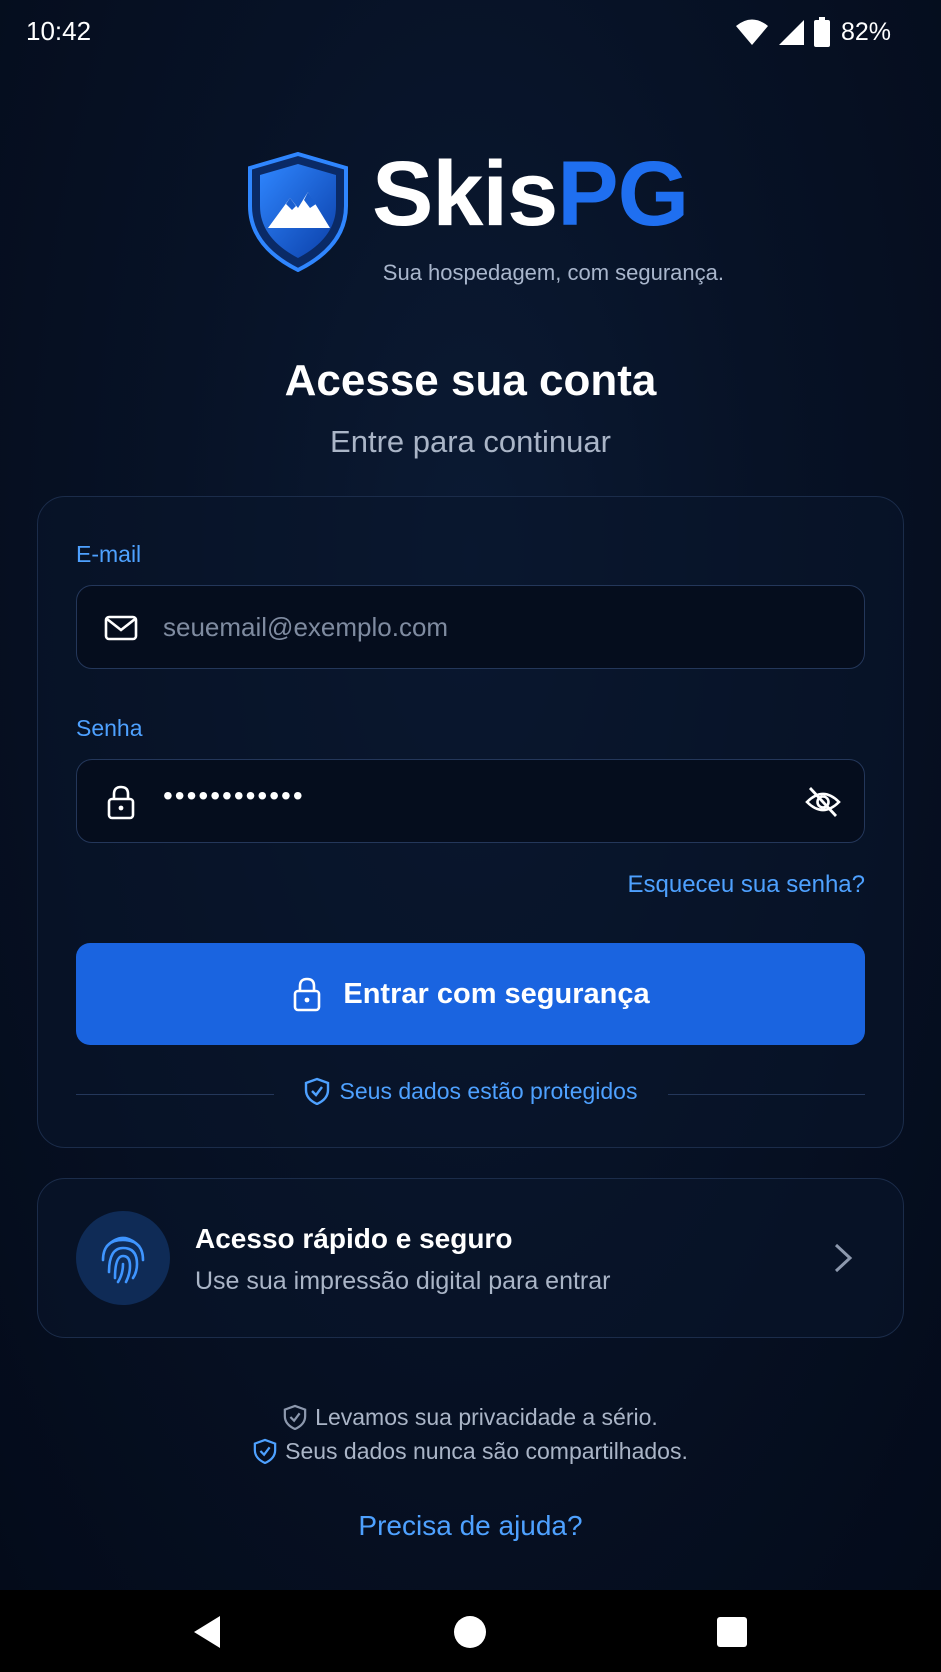  I want to click on status-icons: 82%, so click(813, 32).